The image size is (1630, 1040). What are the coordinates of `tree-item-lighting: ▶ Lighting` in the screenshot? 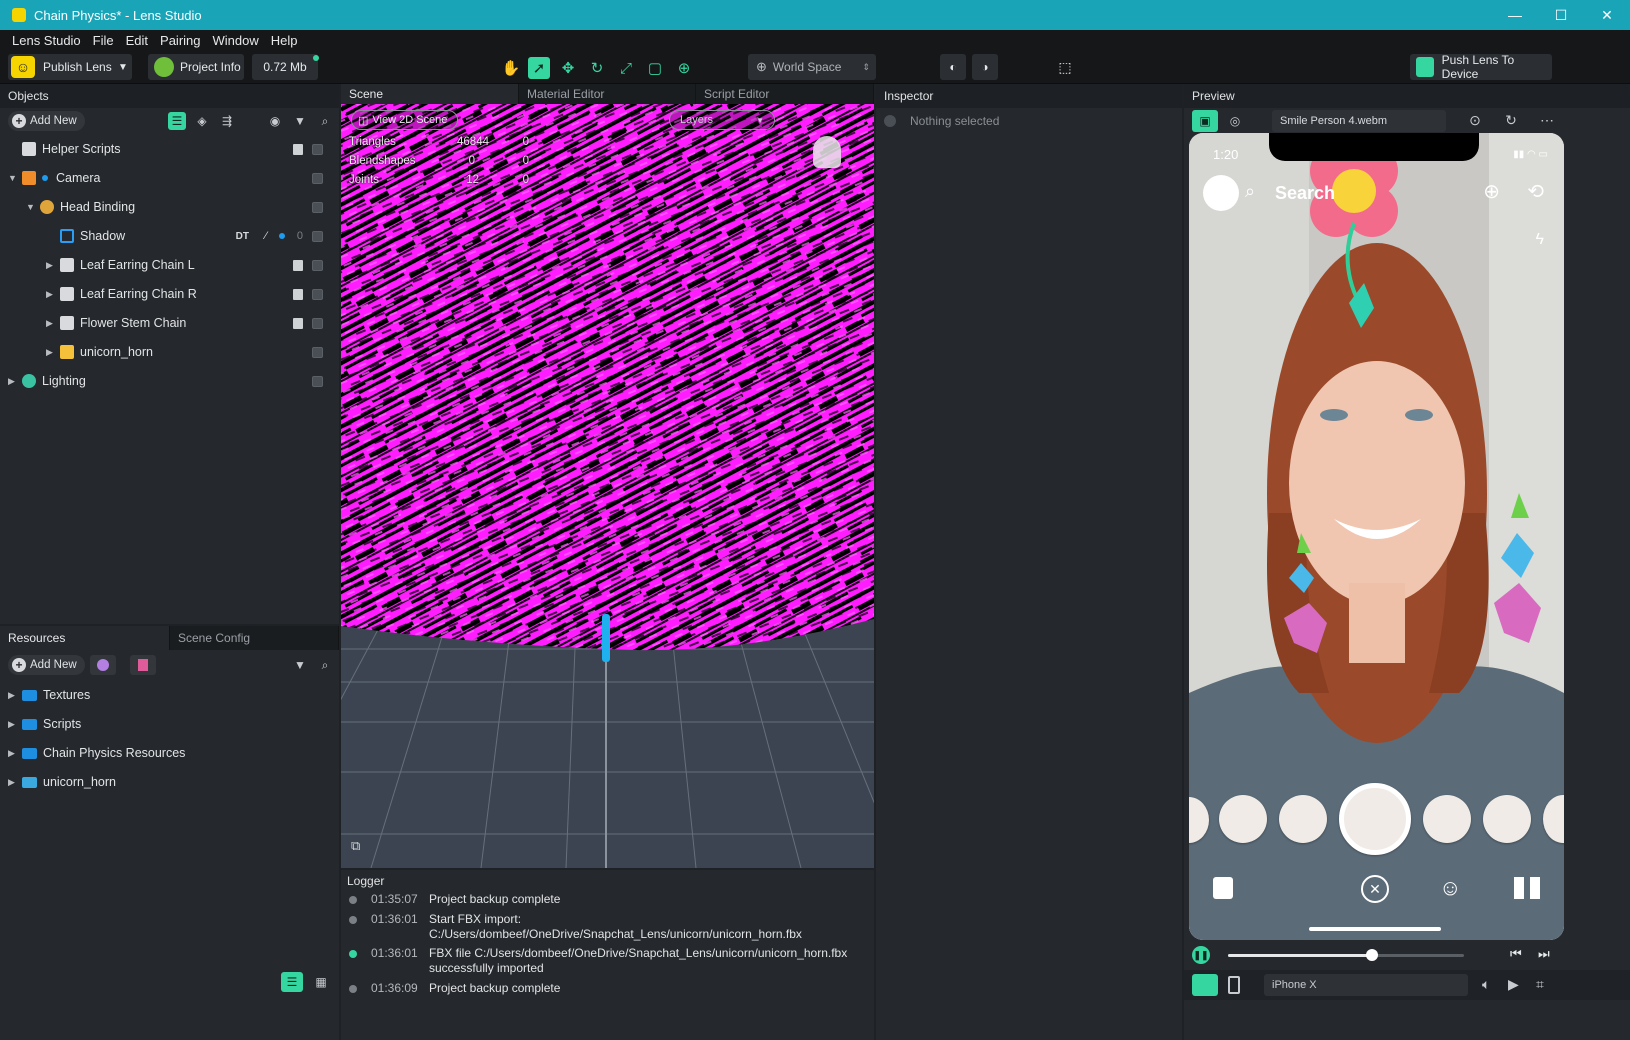 It's located at (169, 381).